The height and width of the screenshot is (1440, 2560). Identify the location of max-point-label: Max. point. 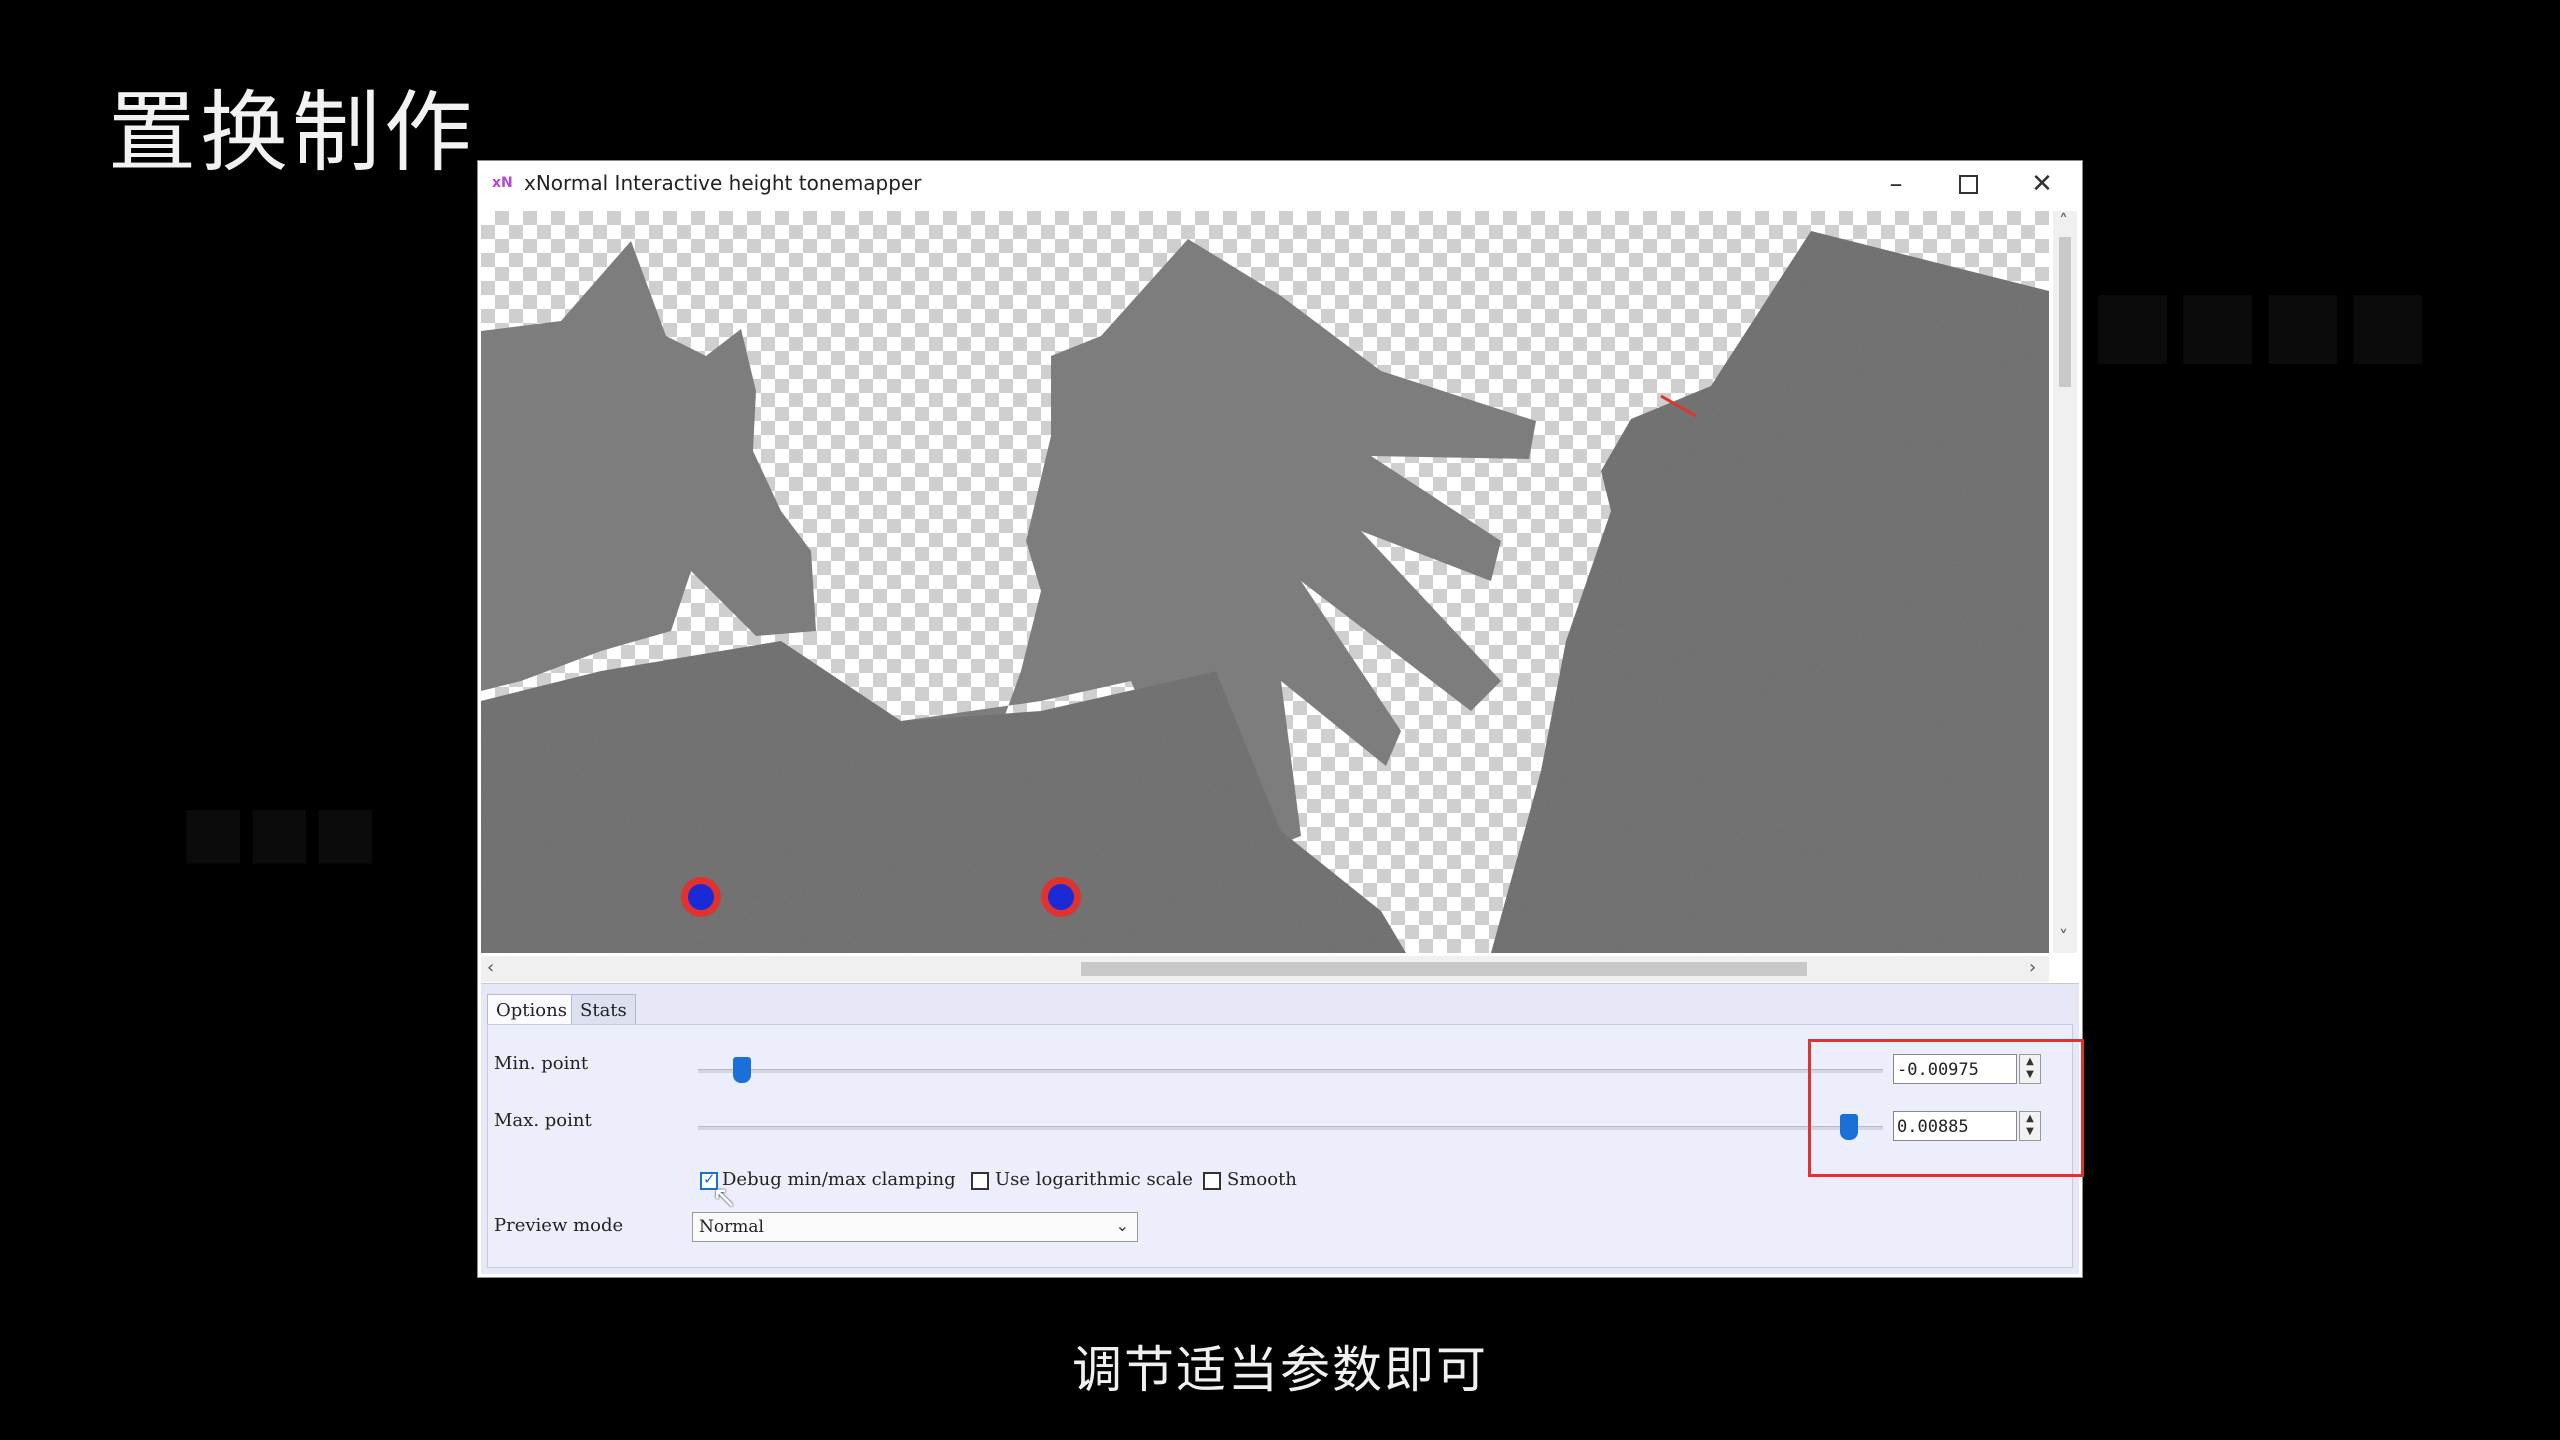
(543, 1120).